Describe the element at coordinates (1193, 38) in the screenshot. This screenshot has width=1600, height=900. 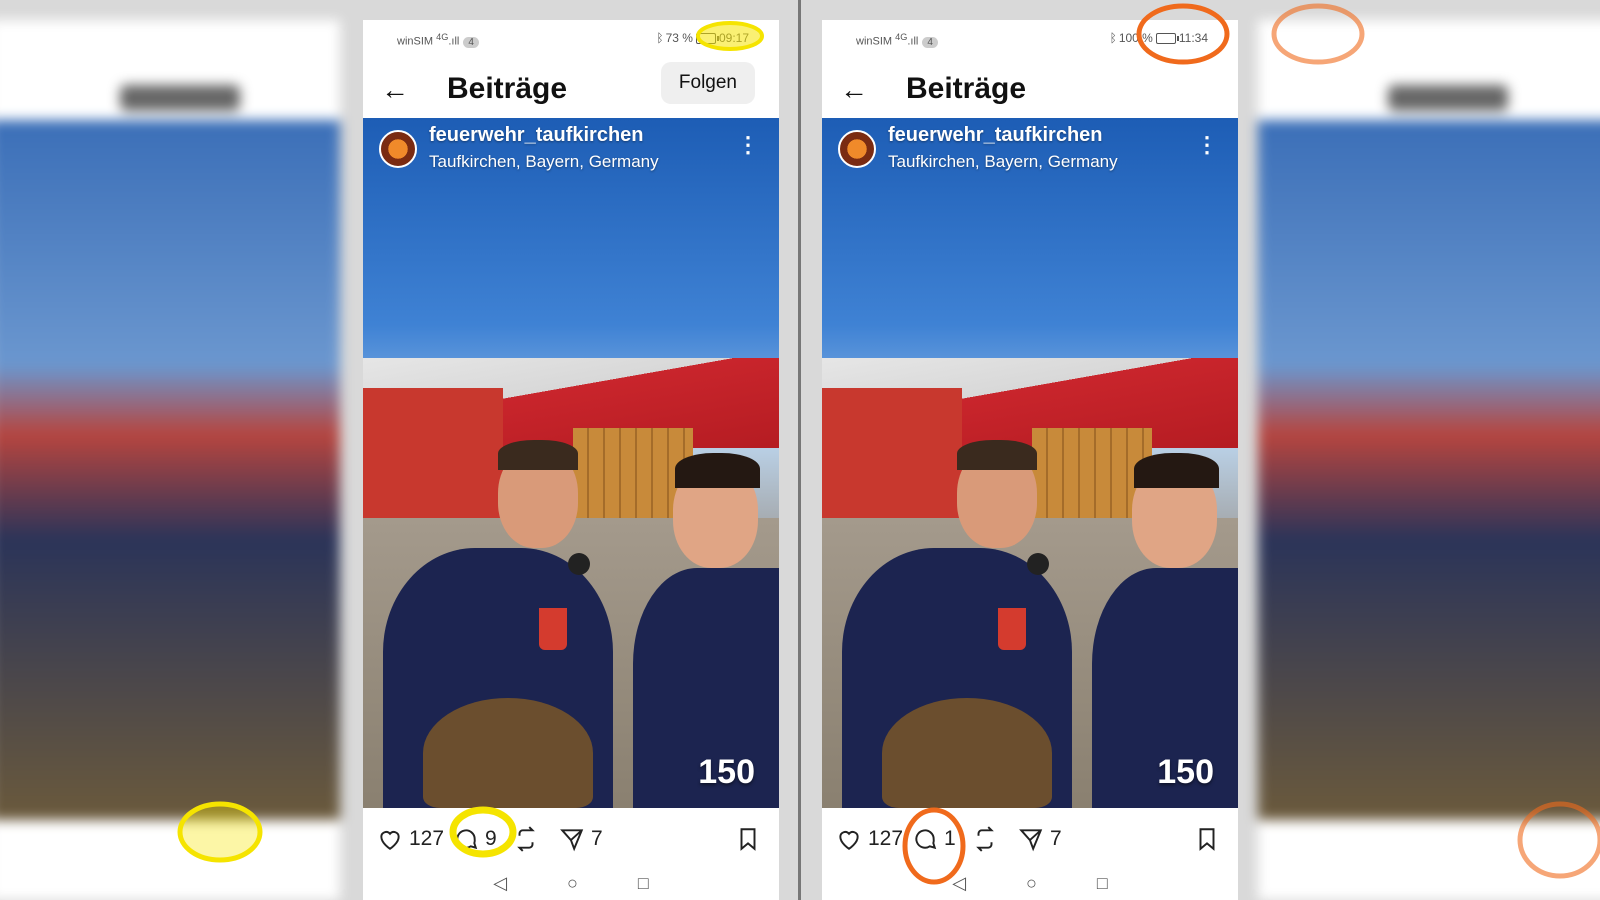
I see `clock-time: 11:34` at that location.